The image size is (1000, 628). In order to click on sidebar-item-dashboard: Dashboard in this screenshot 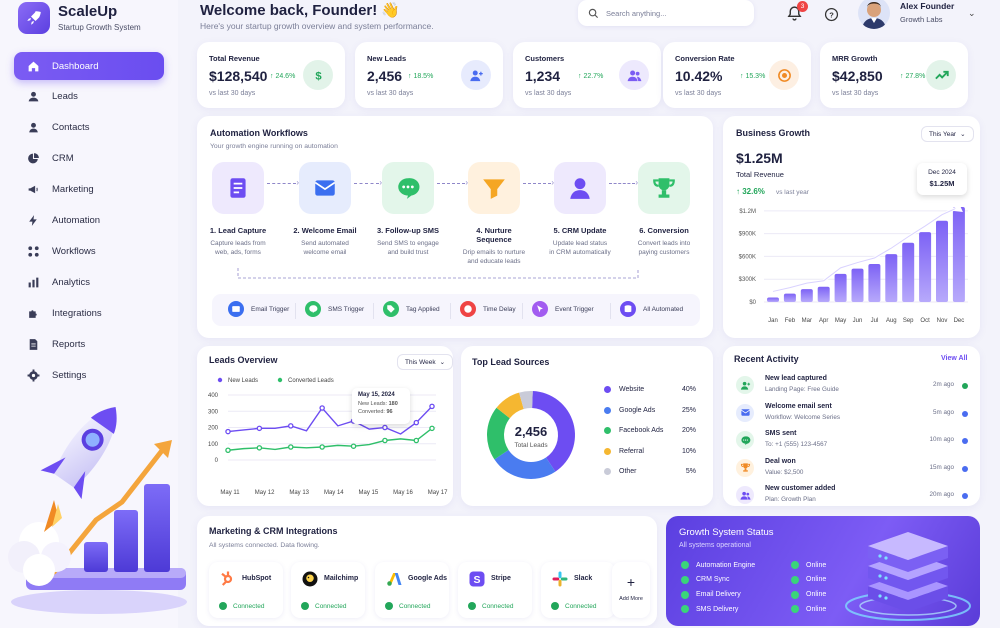, I will do `click(89, 66)`.